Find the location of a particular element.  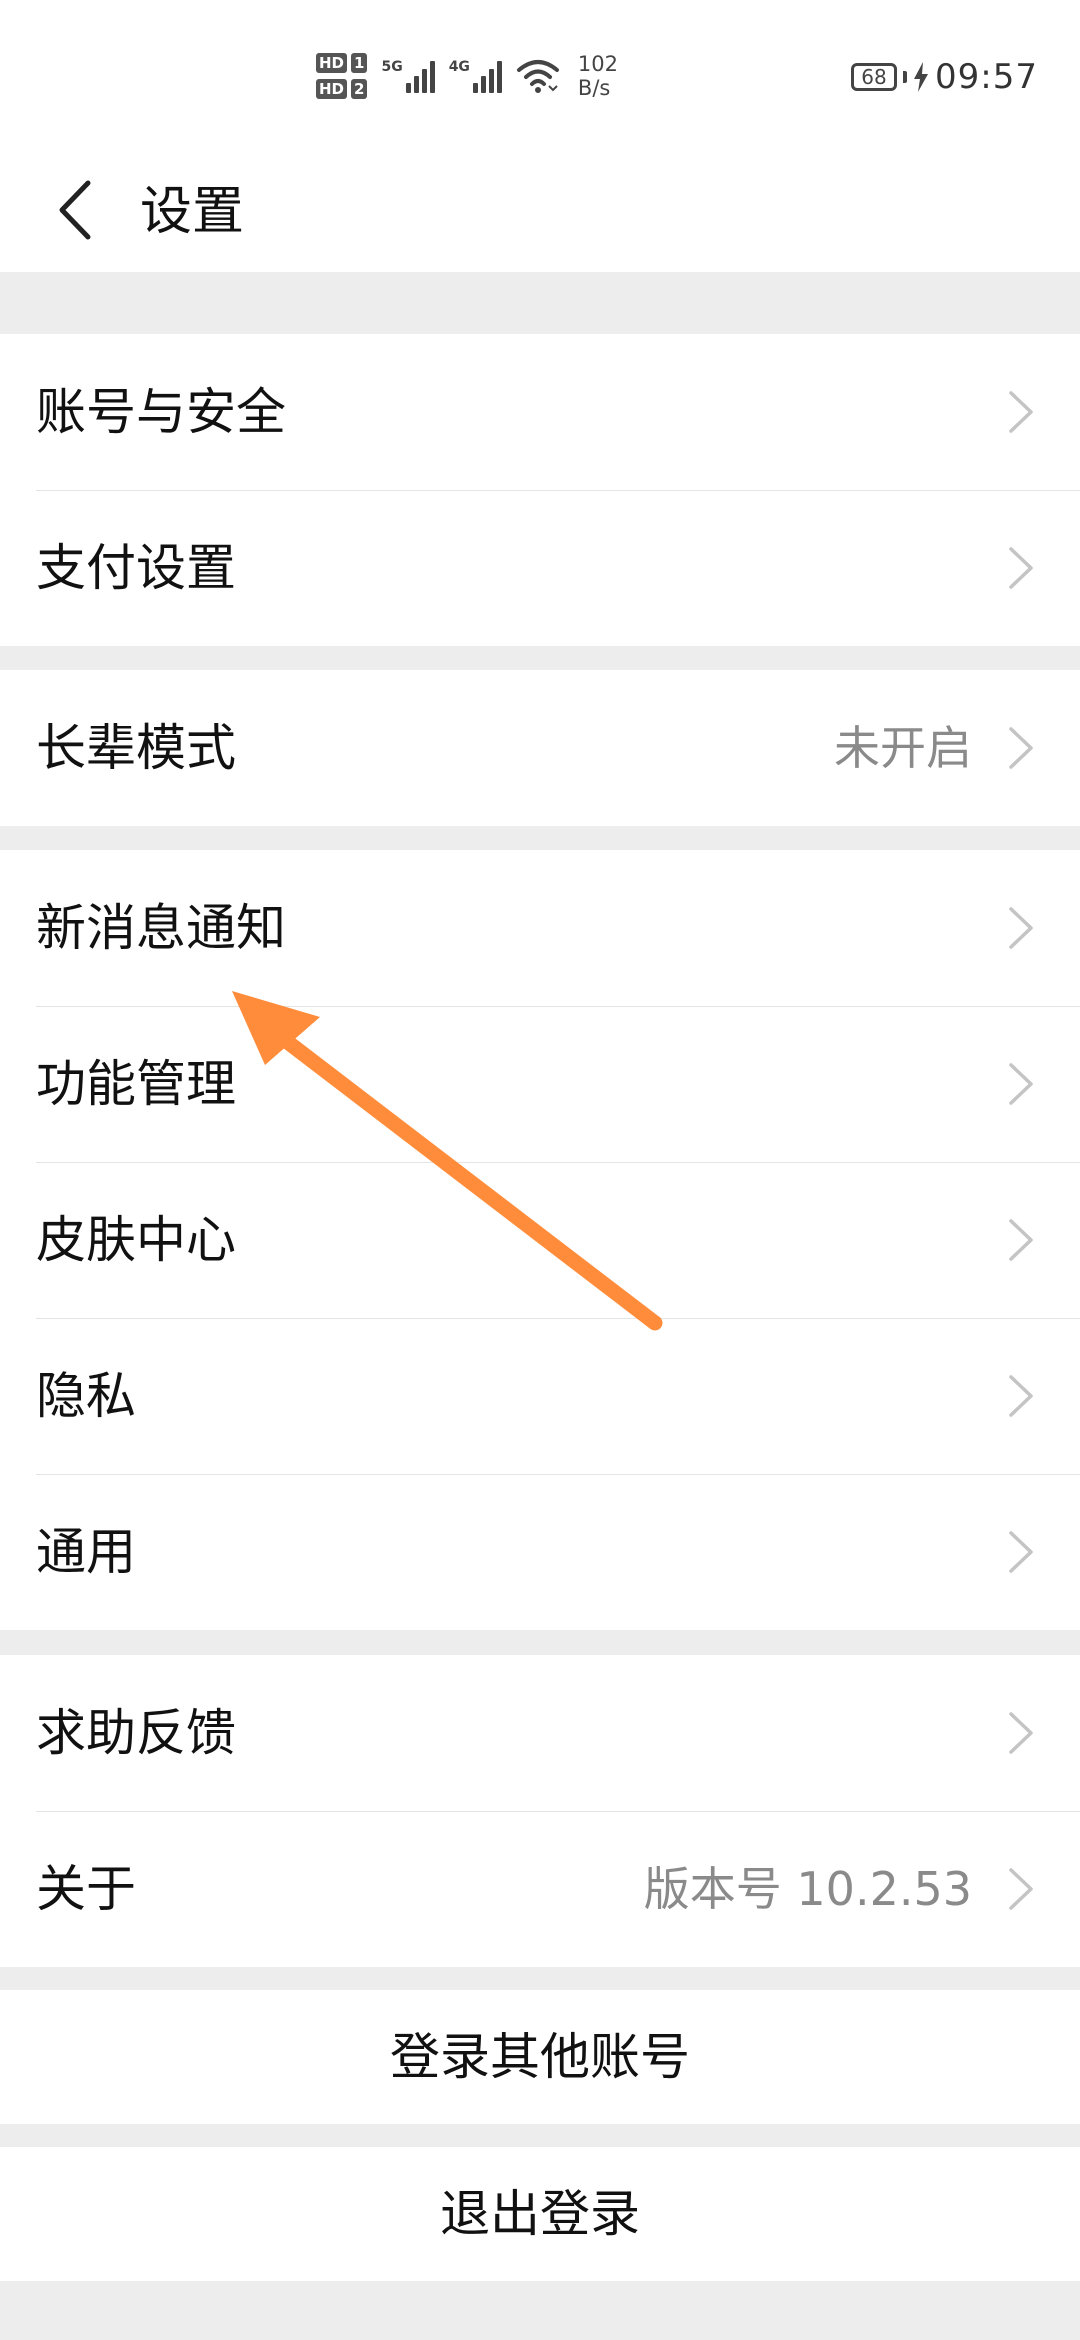

settings-item-skin-center: 皮肤中心 is located at coordinates (540, 1240).